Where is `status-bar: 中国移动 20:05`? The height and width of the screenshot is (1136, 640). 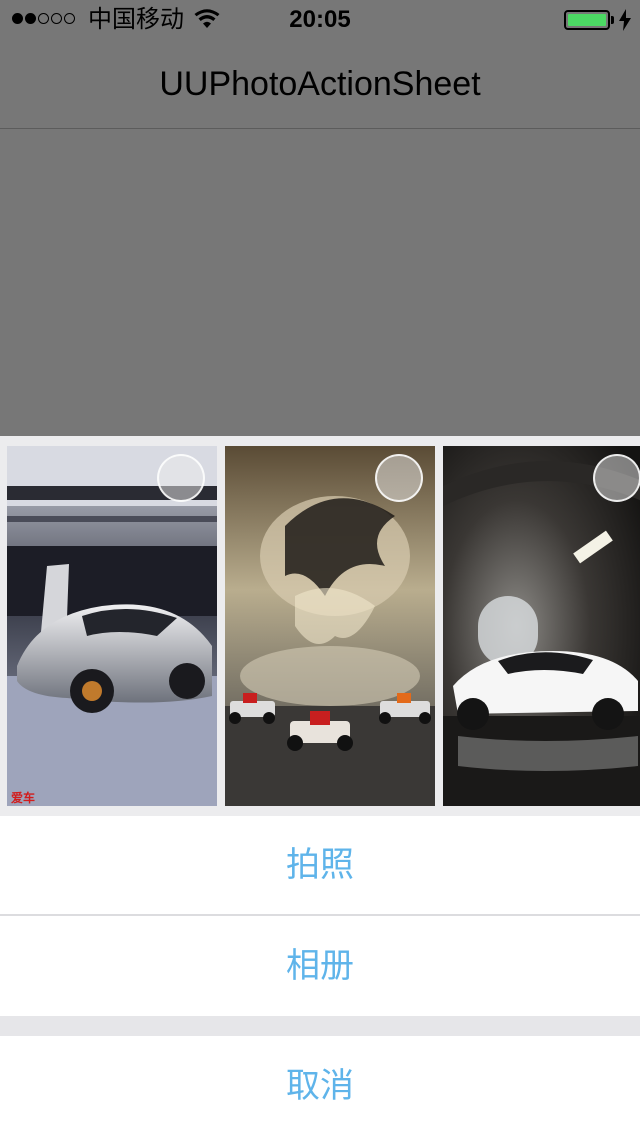 status-bar: 中国移动 20:05 is located at coordinates (320, 20).